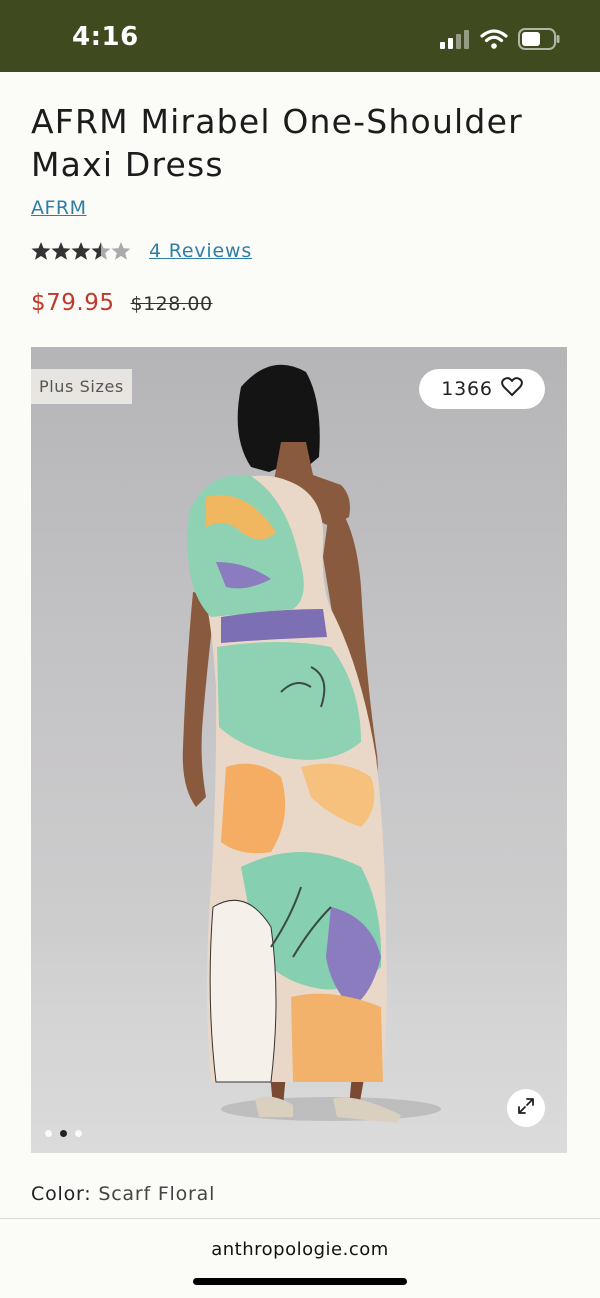 The width and height of the screenshot is (600, 1298). I want to click on color-selector: Color: Scarf Floral, so click(123, 1194).